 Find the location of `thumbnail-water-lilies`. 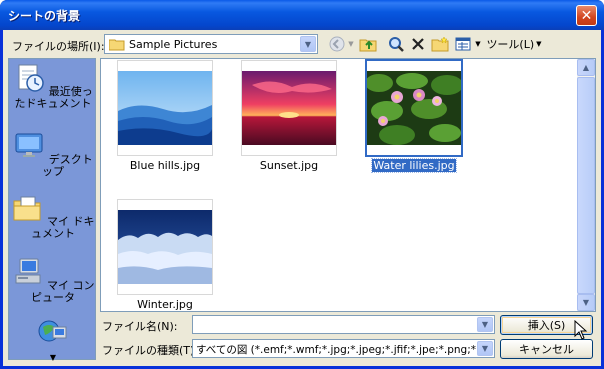

thumbnail-water-lilies is located at coordinates (414, 108).